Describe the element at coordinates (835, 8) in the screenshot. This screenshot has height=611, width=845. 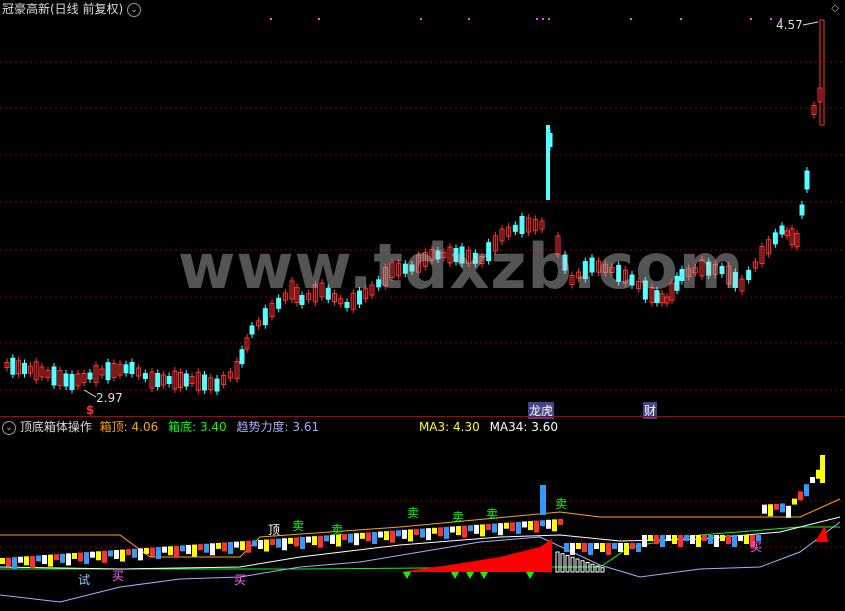
I see `diamond-icon: ◇` at that location.